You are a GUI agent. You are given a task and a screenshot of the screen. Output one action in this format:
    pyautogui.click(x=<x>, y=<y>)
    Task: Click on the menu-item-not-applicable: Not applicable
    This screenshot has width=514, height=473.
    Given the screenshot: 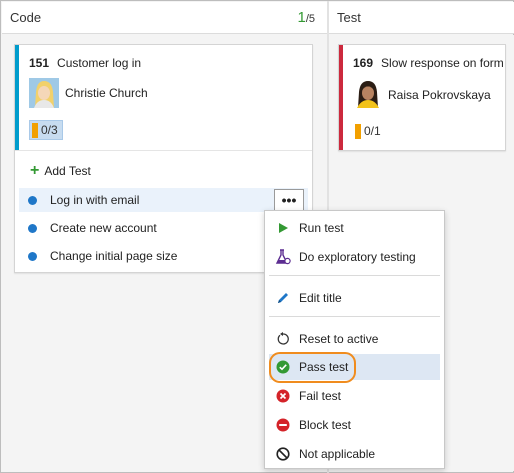 What is the action you would take?
    pyautogui.click(x=354, y=454)
    